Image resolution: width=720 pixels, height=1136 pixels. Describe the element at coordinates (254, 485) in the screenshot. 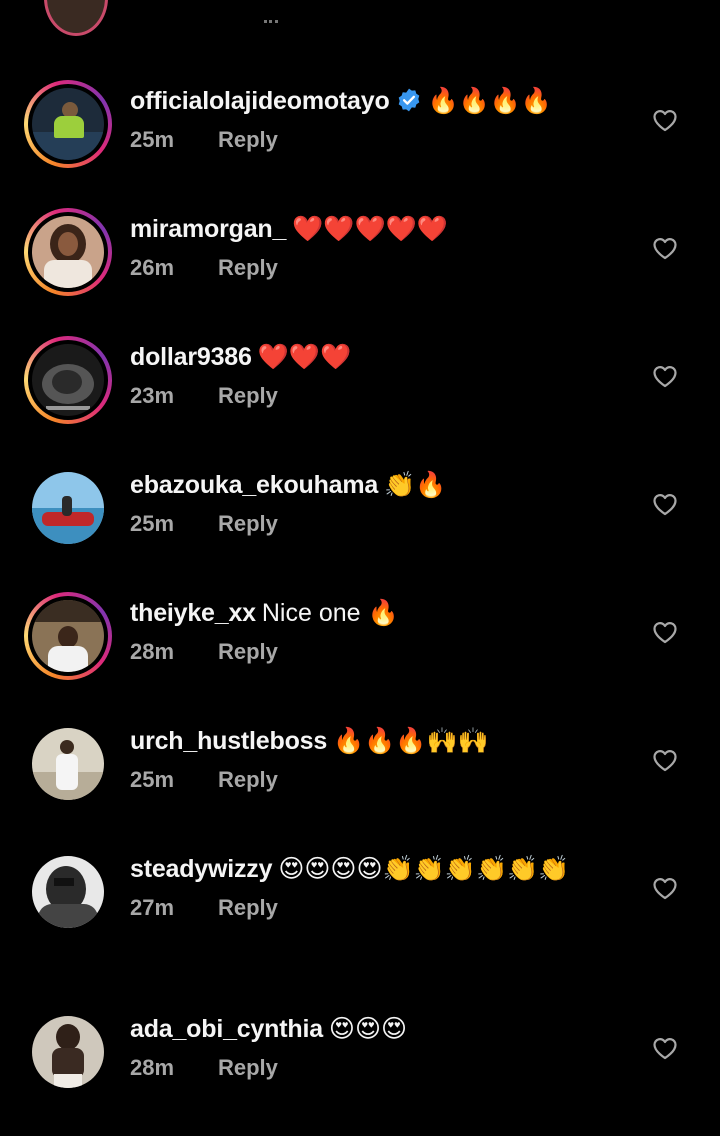

I see `comment-username: ebazouka_ekouhama` at that location.